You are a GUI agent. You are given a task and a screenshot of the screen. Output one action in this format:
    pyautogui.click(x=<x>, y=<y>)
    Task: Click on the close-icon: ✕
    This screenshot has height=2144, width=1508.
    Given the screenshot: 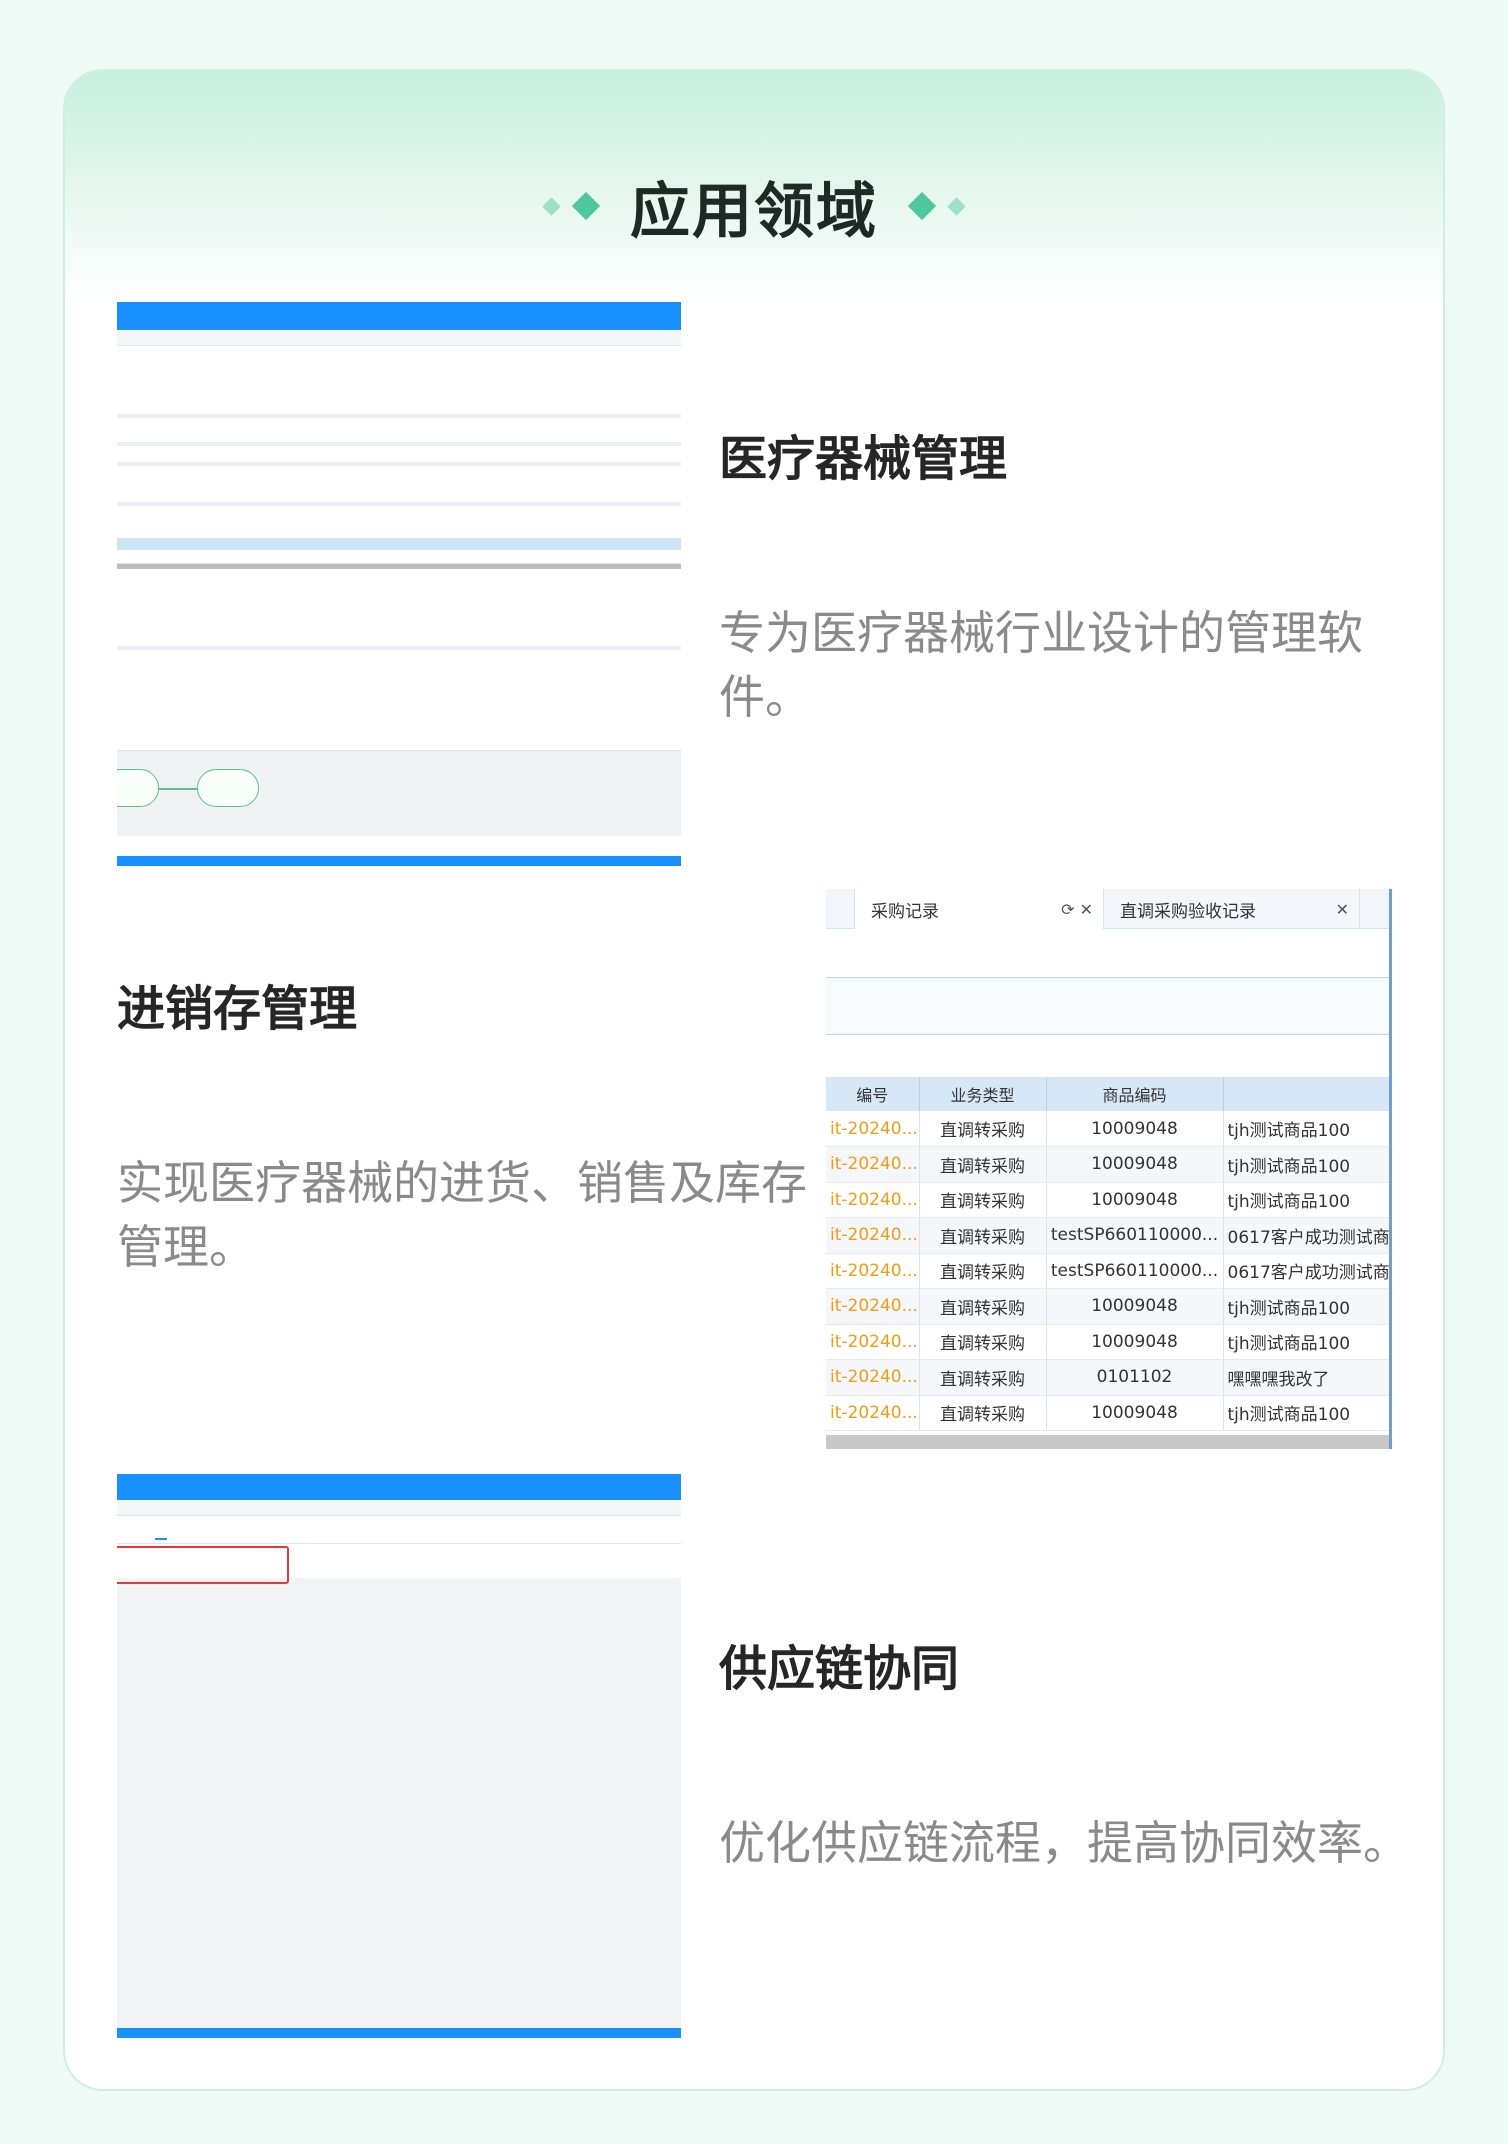 What is the action you would take?
    pyautogui.click(x=1342, y=909)
    